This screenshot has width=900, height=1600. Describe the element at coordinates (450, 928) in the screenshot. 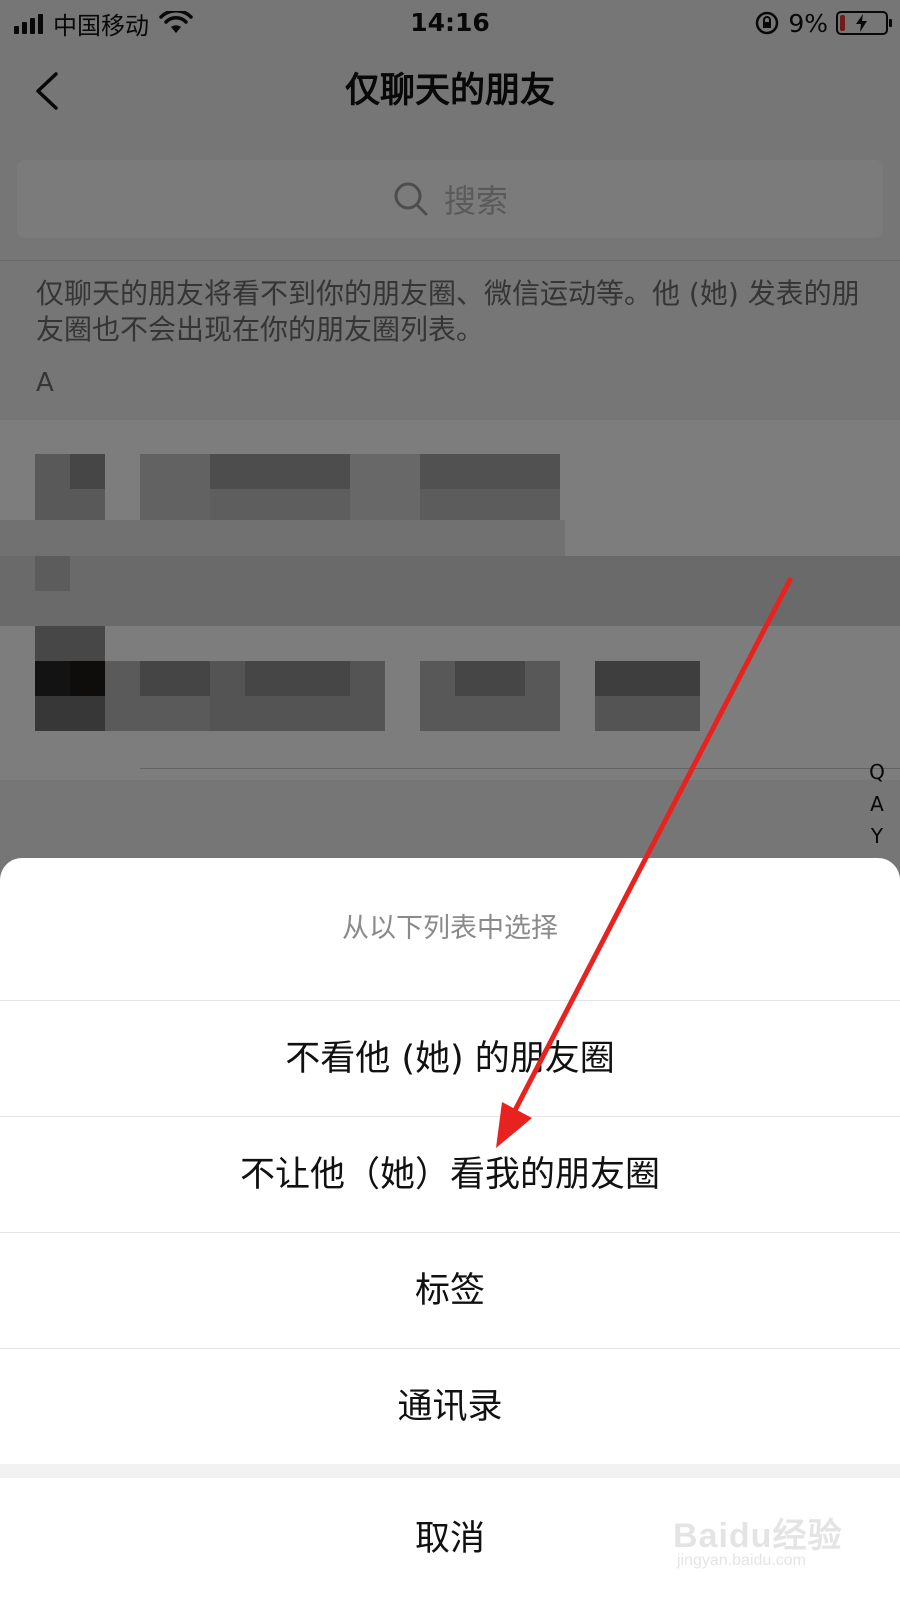

I see `action-sheet-title: 从以下列表中选择` at that location.